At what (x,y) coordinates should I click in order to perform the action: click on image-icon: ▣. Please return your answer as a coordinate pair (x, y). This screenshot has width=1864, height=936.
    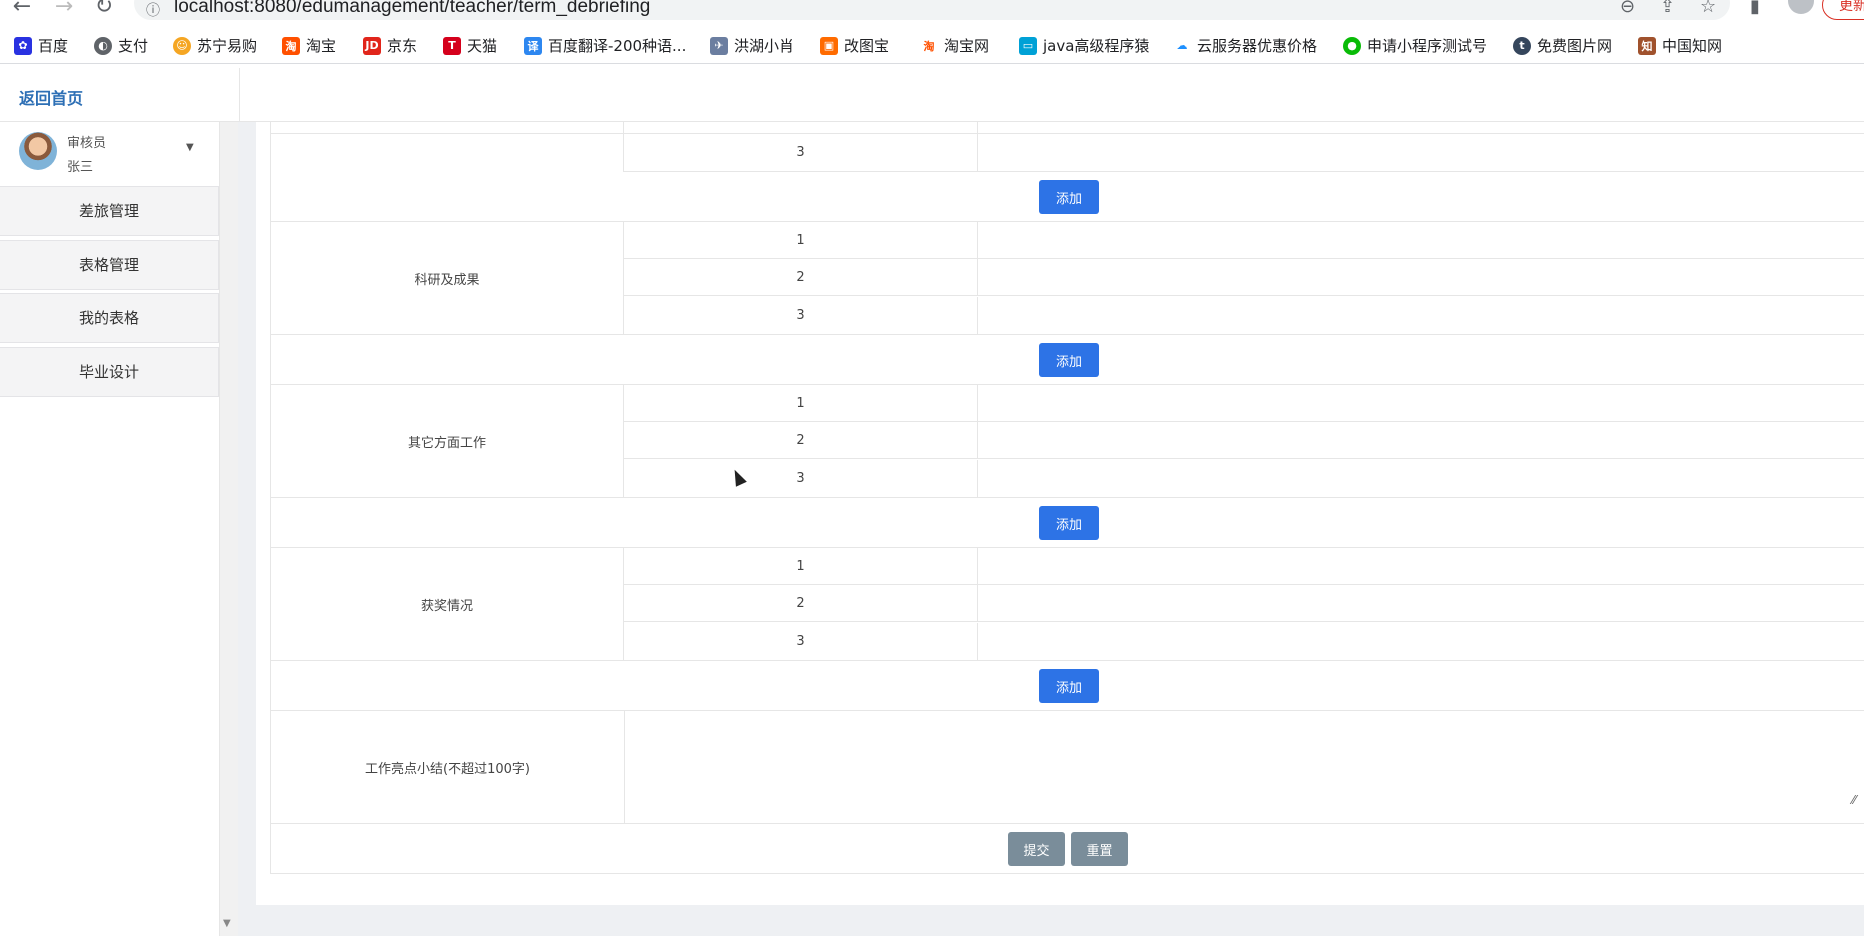
    Looking at the image, I should click on (829, 45).